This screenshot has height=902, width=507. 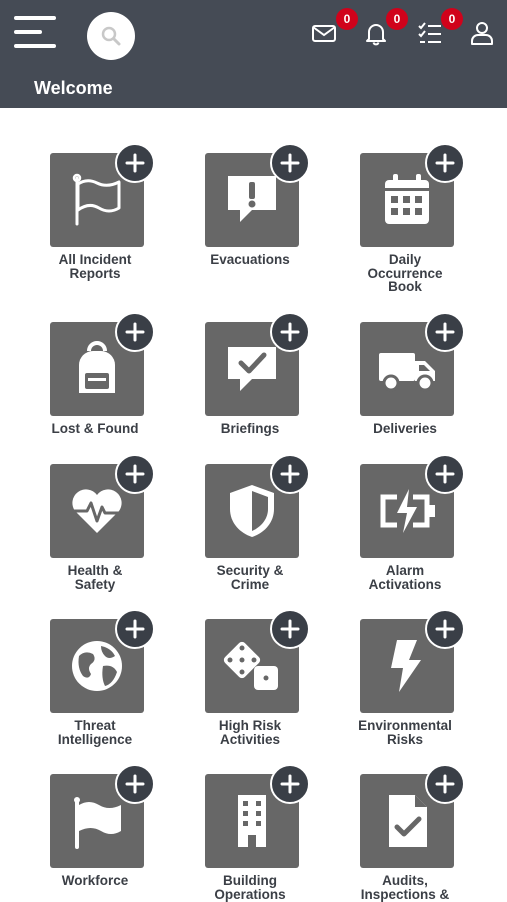 What do you see at coordinates (95, 266) in the screenshot?
I see `tile-label: All Incident Reports` at bounding box center [95, 266].